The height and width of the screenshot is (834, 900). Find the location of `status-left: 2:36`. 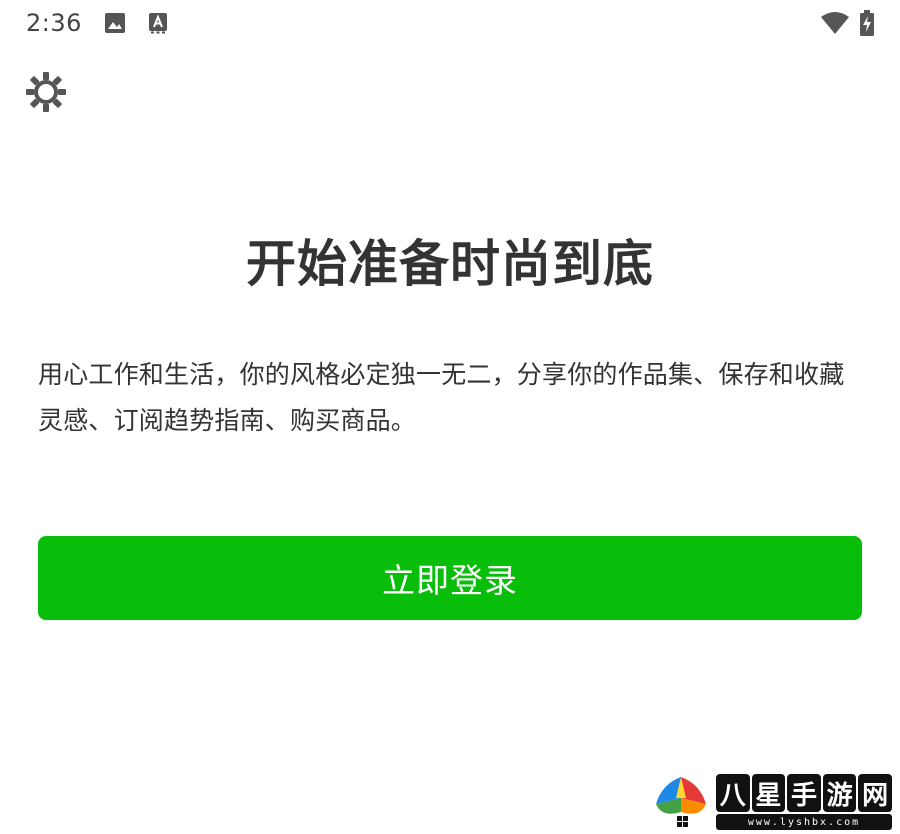

status-left: 2:36 is located at coordinates (97, 23).